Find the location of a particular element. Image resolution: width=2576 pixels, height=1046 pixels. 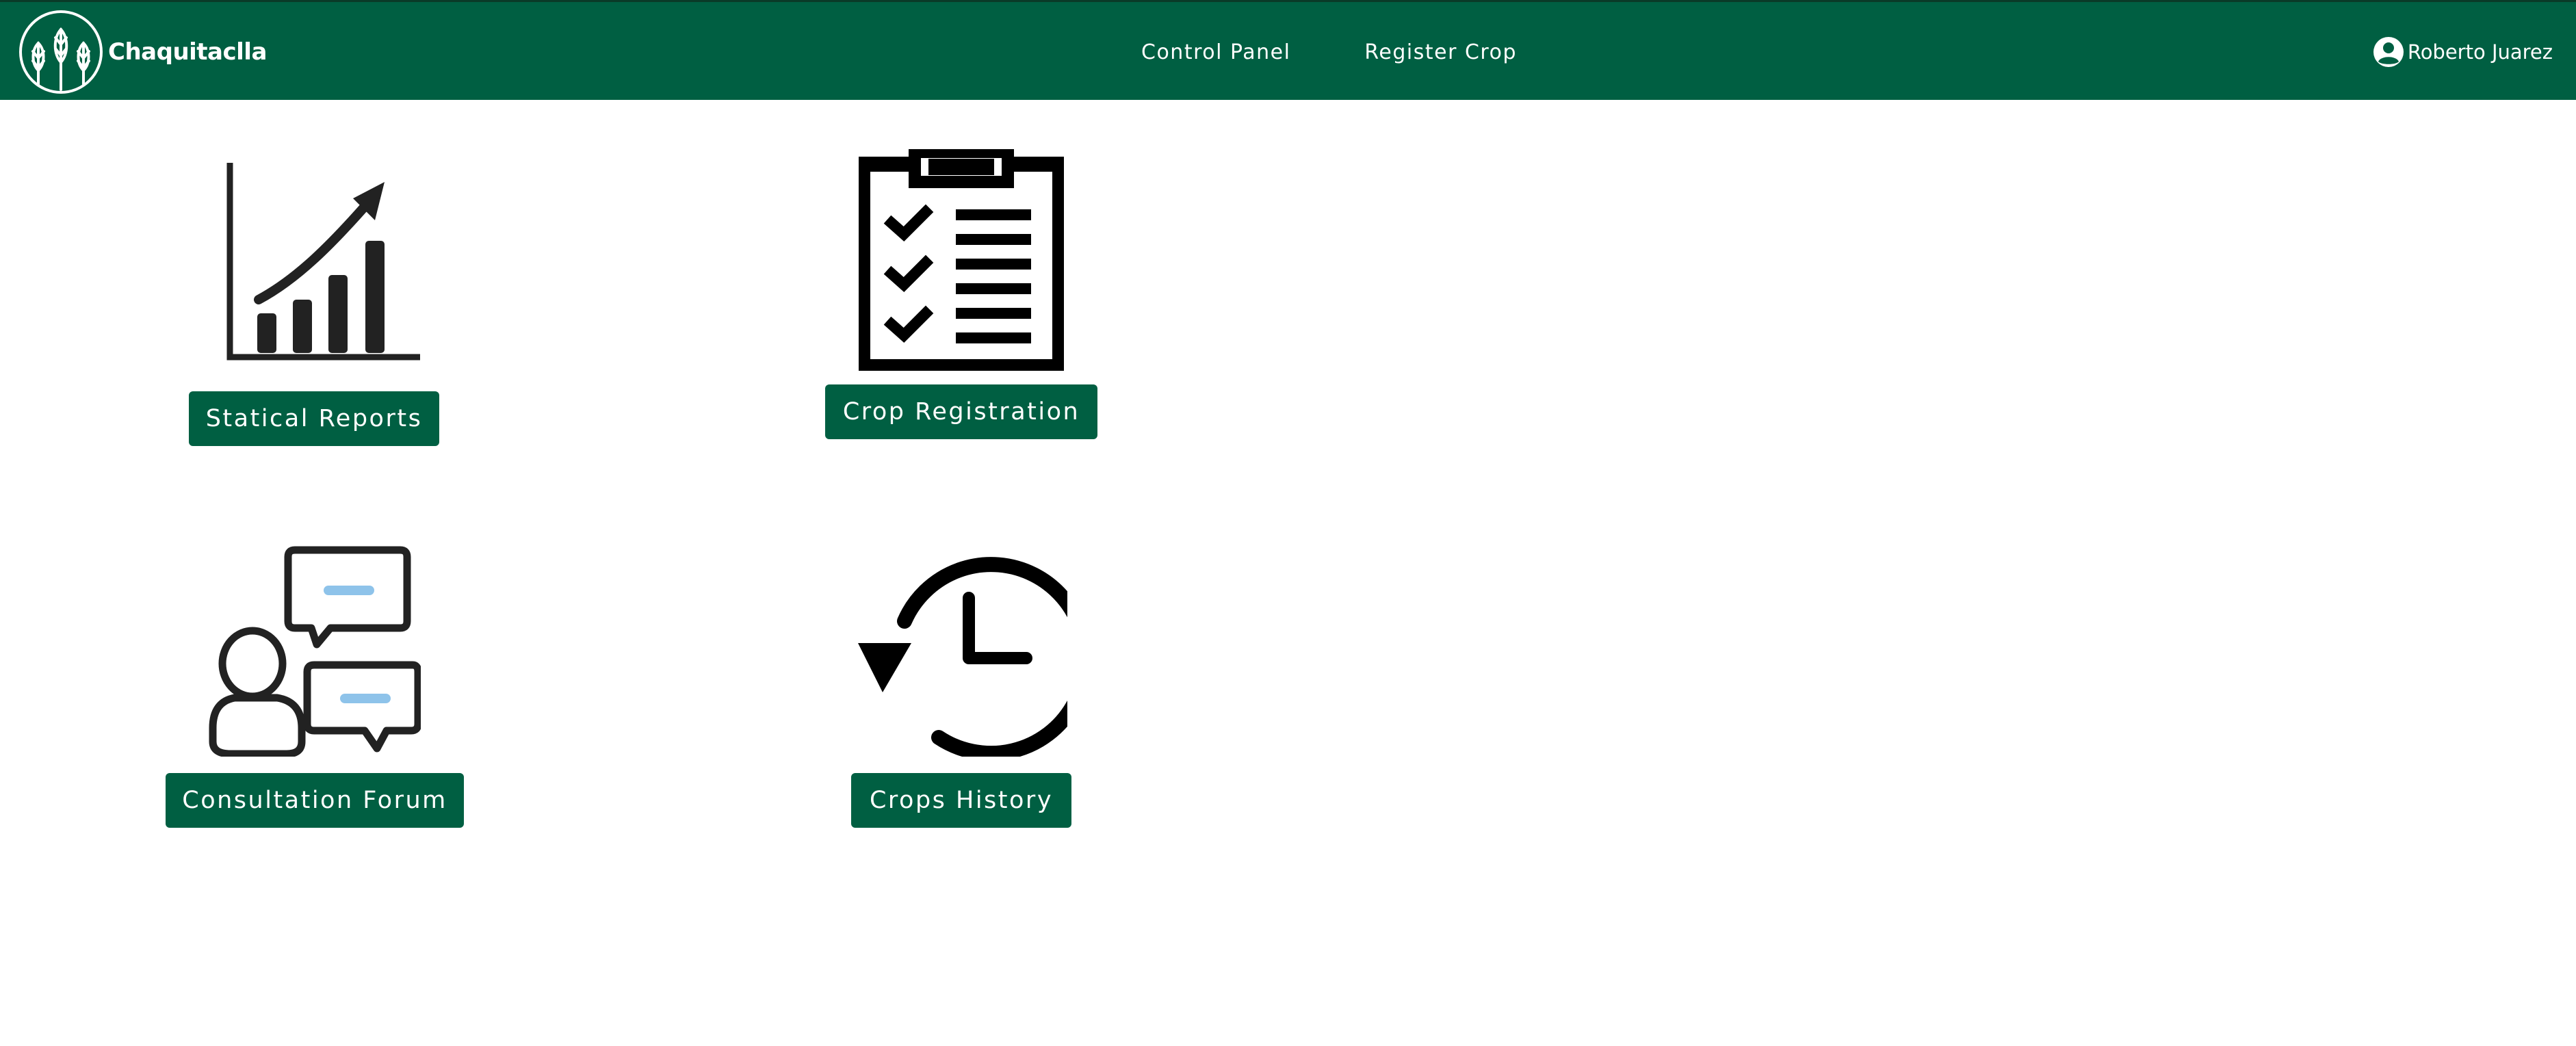

main-nav: Control Panel Register Crop is located at coordinates (1366, 52).